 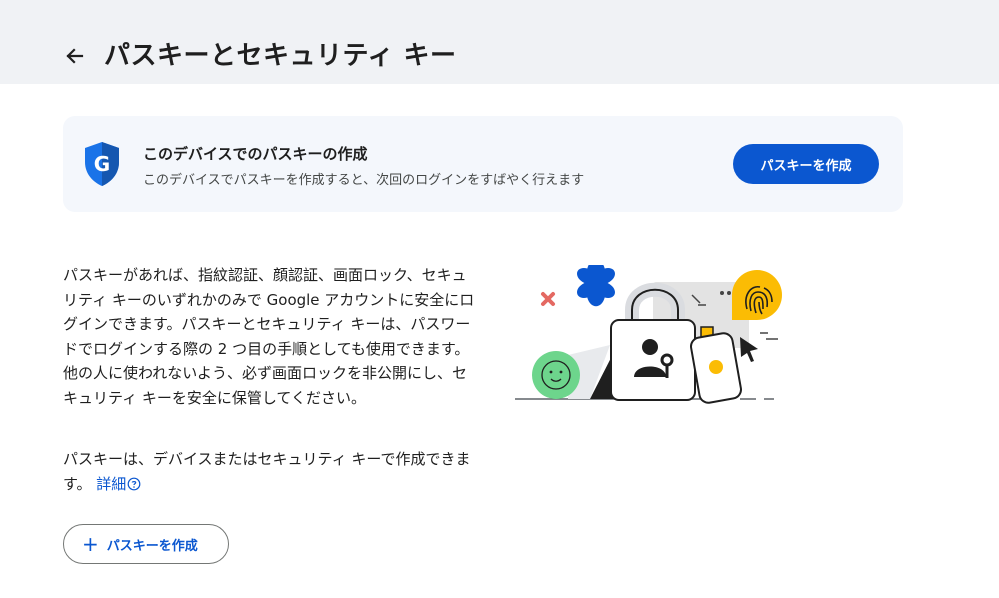 I want to click on face-icon, so click(x=556, y=375).